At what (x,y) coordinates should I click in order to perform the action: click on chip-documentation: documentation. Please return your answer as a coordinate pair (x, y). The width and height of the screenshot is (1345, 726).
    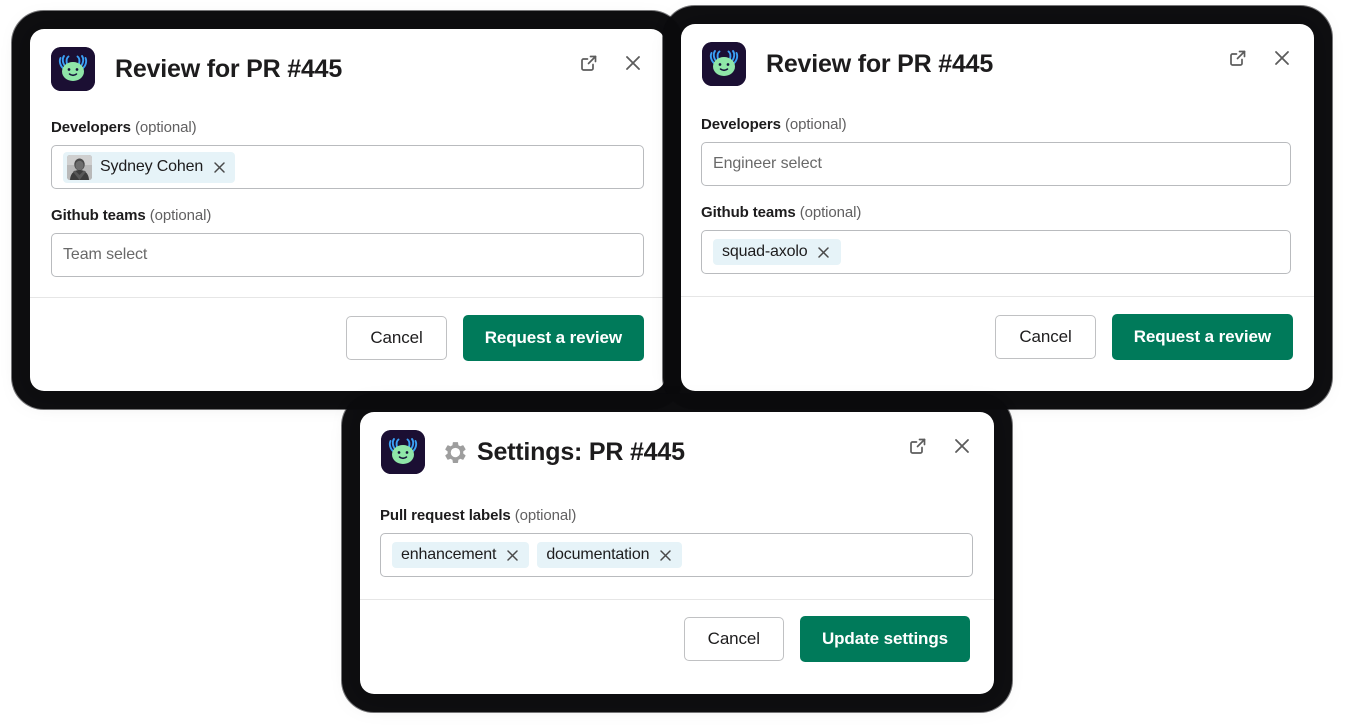
    Looking at the image, I should click on (610, 555).